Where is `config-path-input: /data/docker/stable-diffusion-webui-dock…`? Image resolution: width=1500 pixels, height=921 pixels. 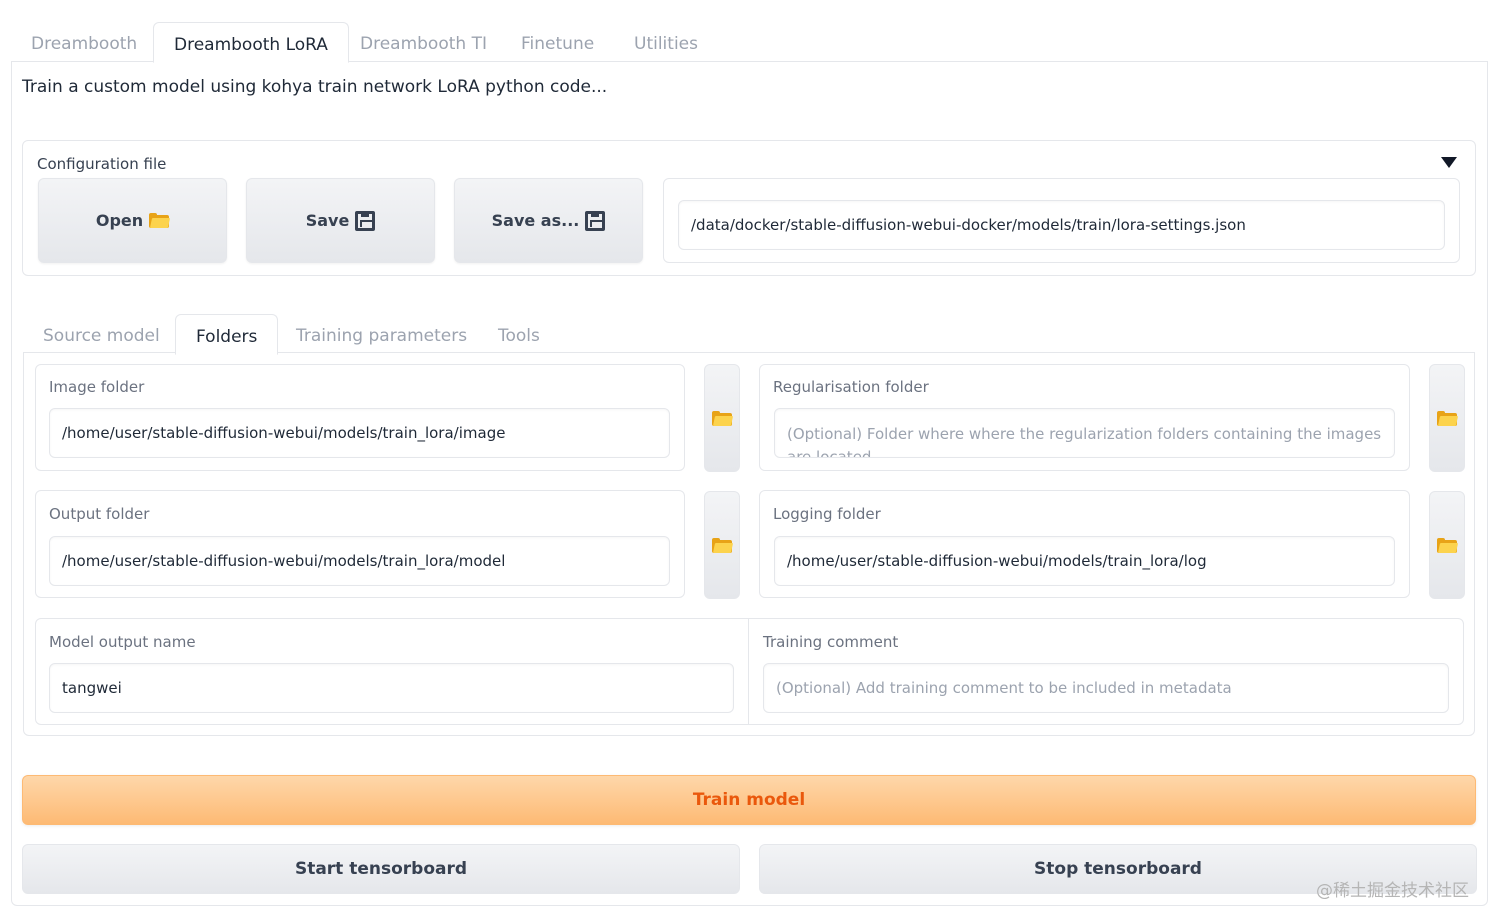
config-path-input: /data/docker/stable-diffusion-webui-dock… is located at coordinates (1061, 225).